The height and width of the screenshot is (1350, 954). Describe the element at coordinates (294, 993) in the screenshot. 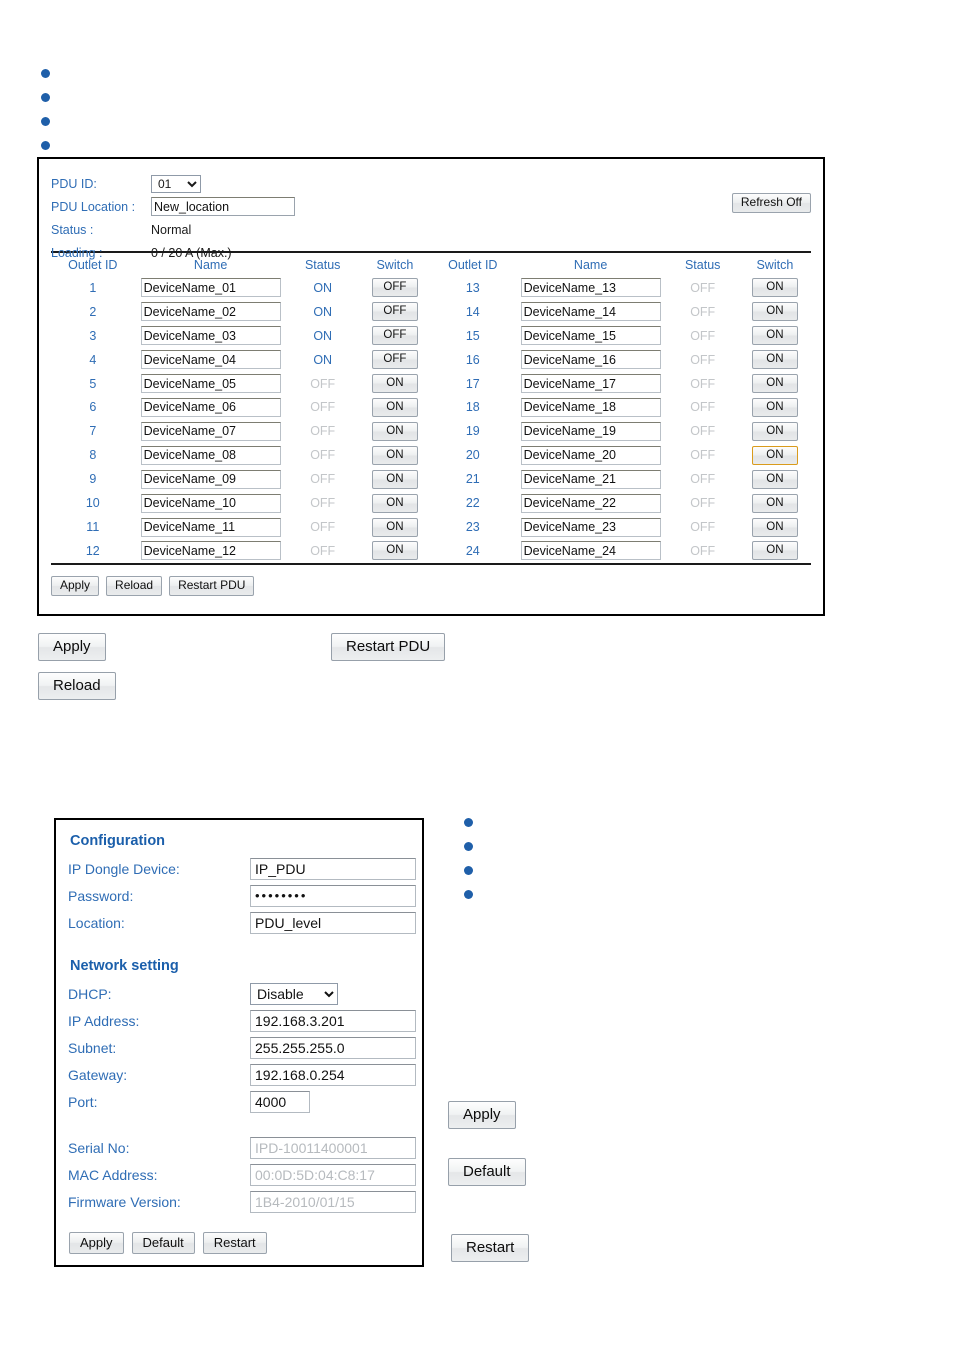

I see `dhcp-select: Disable` at that location.